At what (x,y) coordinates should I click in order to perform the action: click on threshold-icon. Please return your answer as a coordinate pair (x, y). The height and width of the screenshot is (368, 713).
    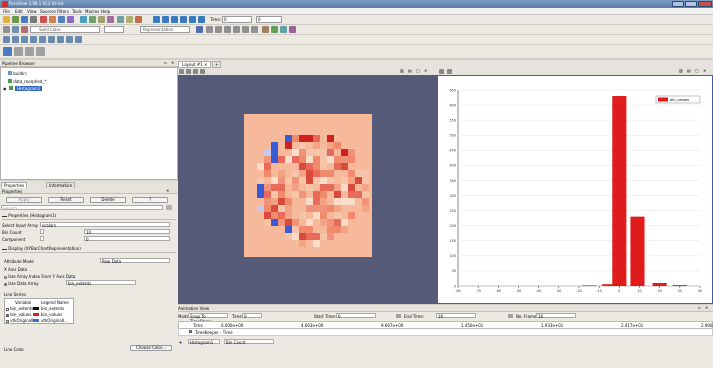
    Looking at the image, I should click on (42, 39).